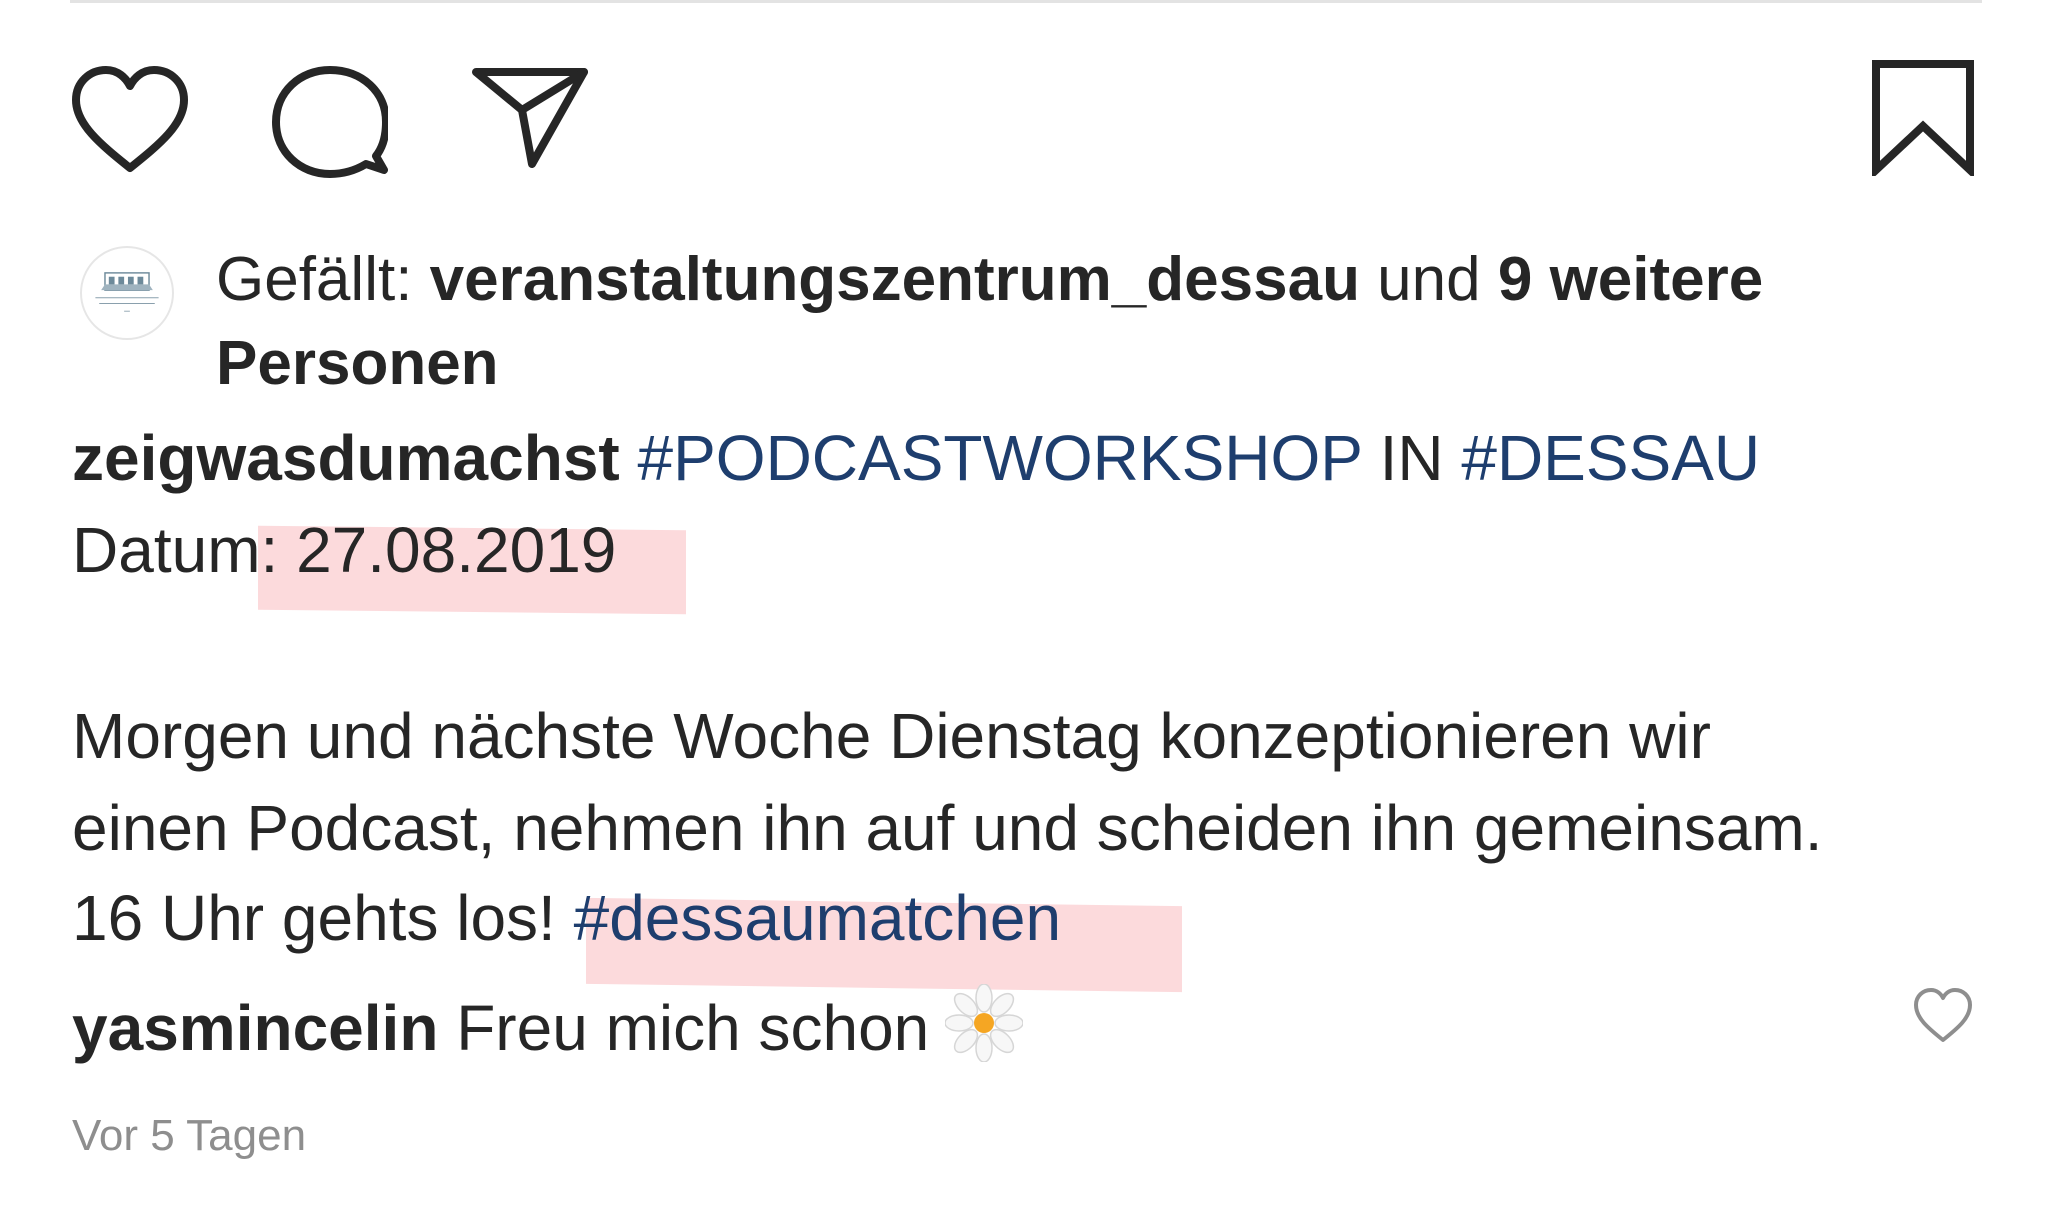 The height and width of the screenshot is (1223, 2048). I want to click on liker-avatar, so click(127, 293).